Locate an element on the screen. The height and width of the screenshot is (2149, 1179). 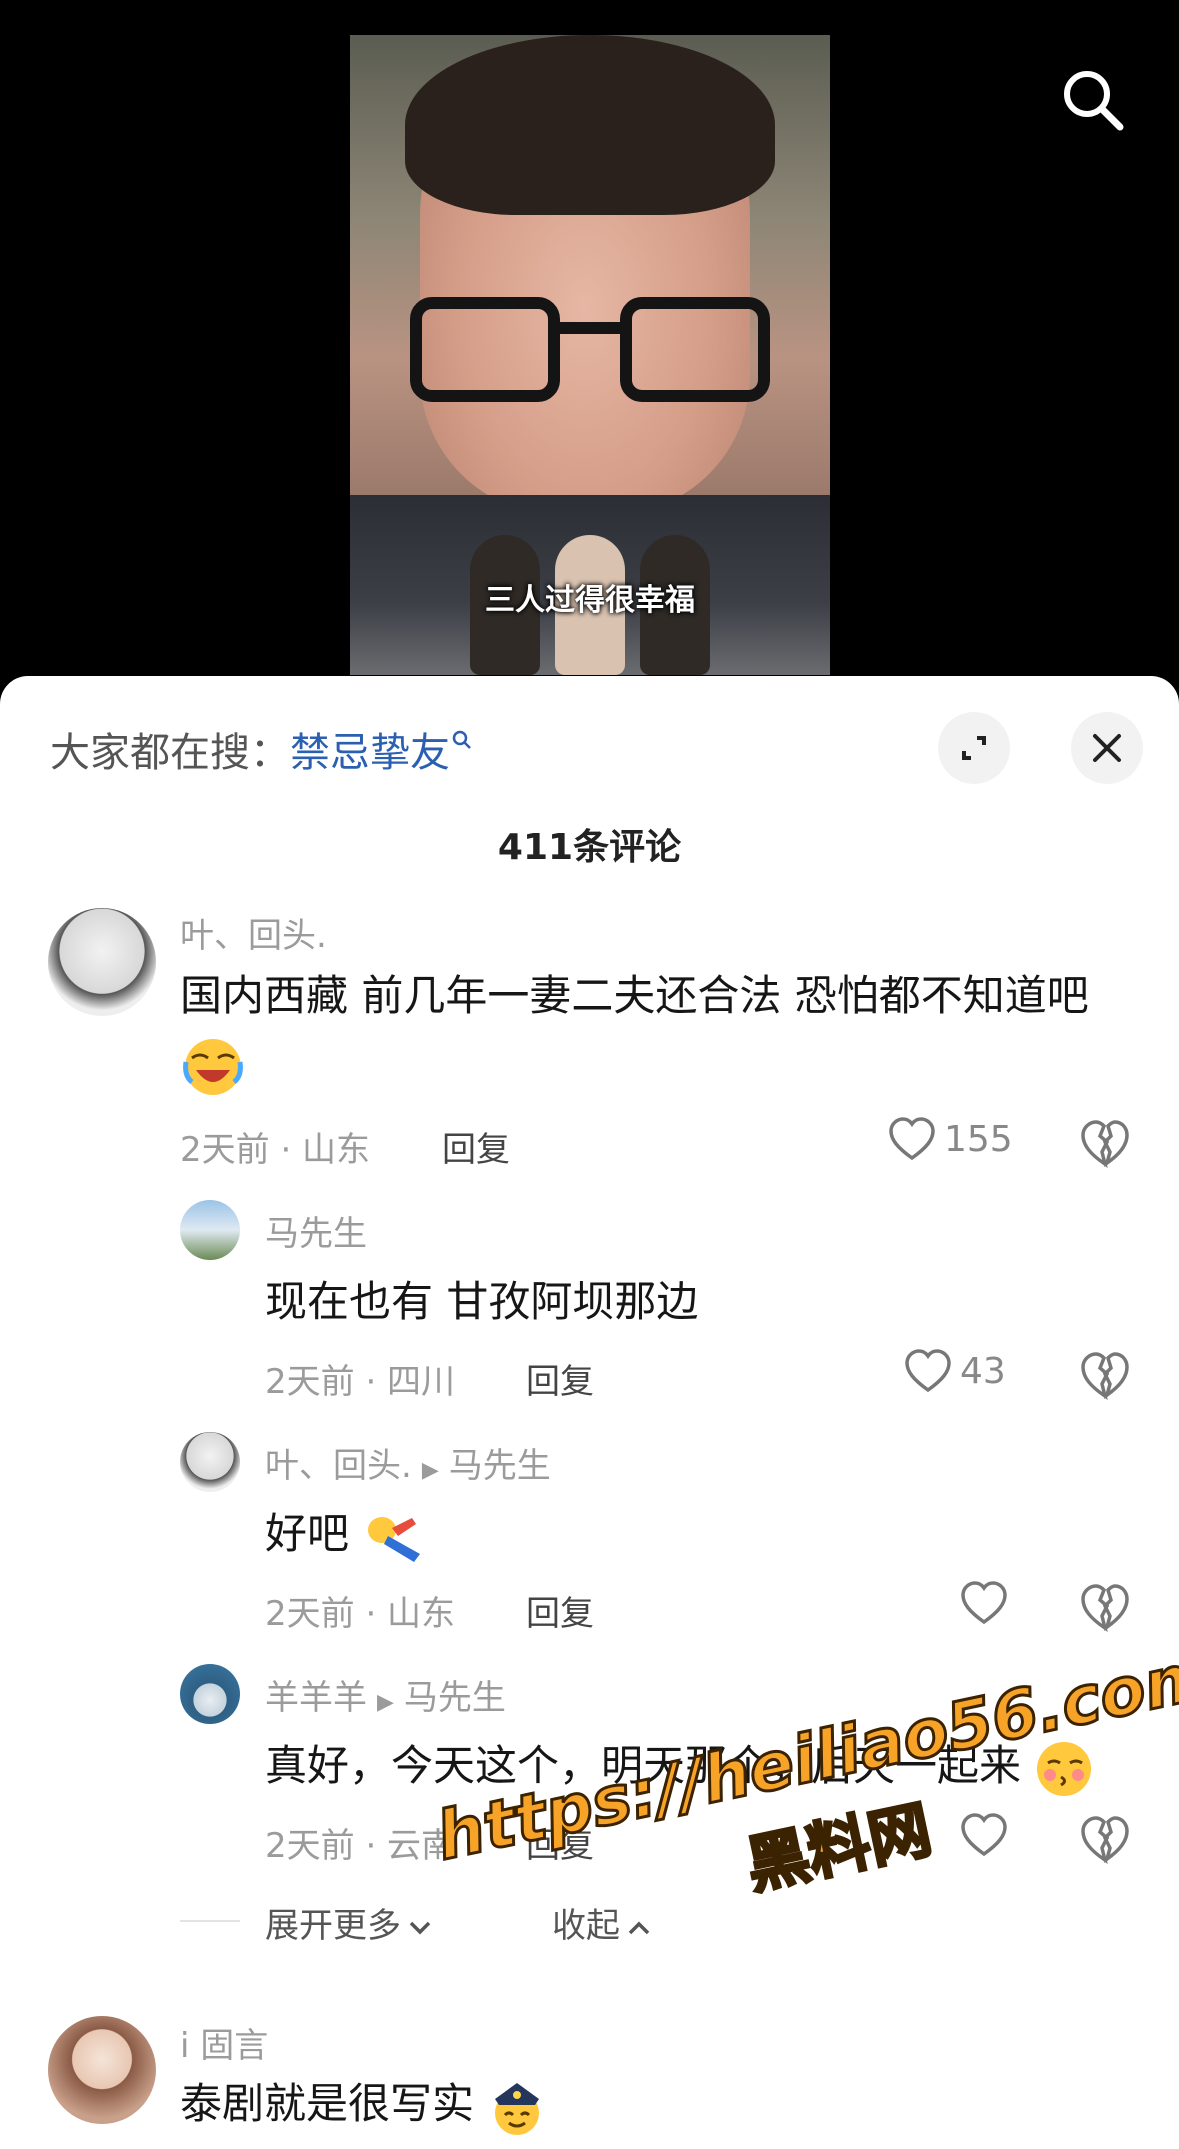
like-count: 155 is located at coordinates (978, 1139).